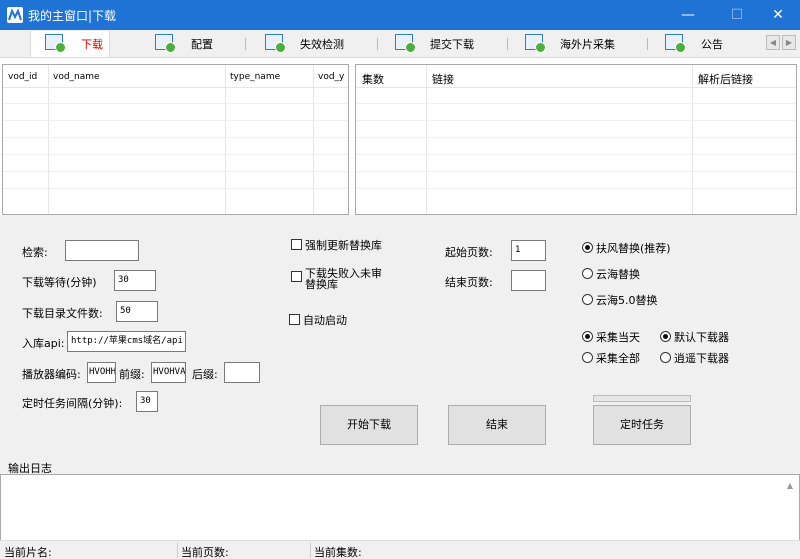 The height and width of the screenshot is (559, 800). What do you see at coordinates (338, 552) in the screenshot?
I see `current-episode-status: 当前集数:` at bounding box center [338, 552].